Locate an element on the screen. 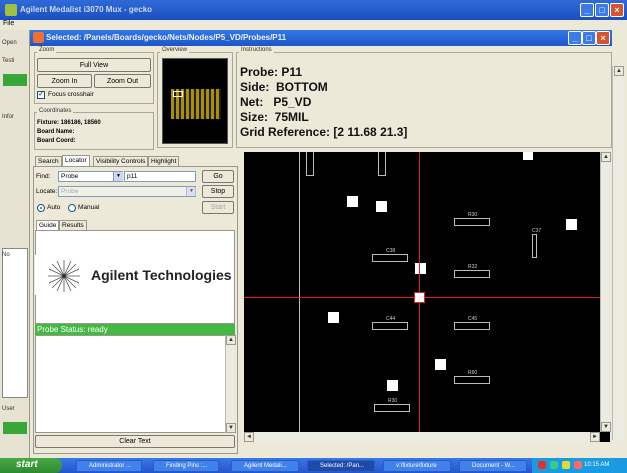  probe-status: Probe Status: ready is located at coordinates (135, 329).